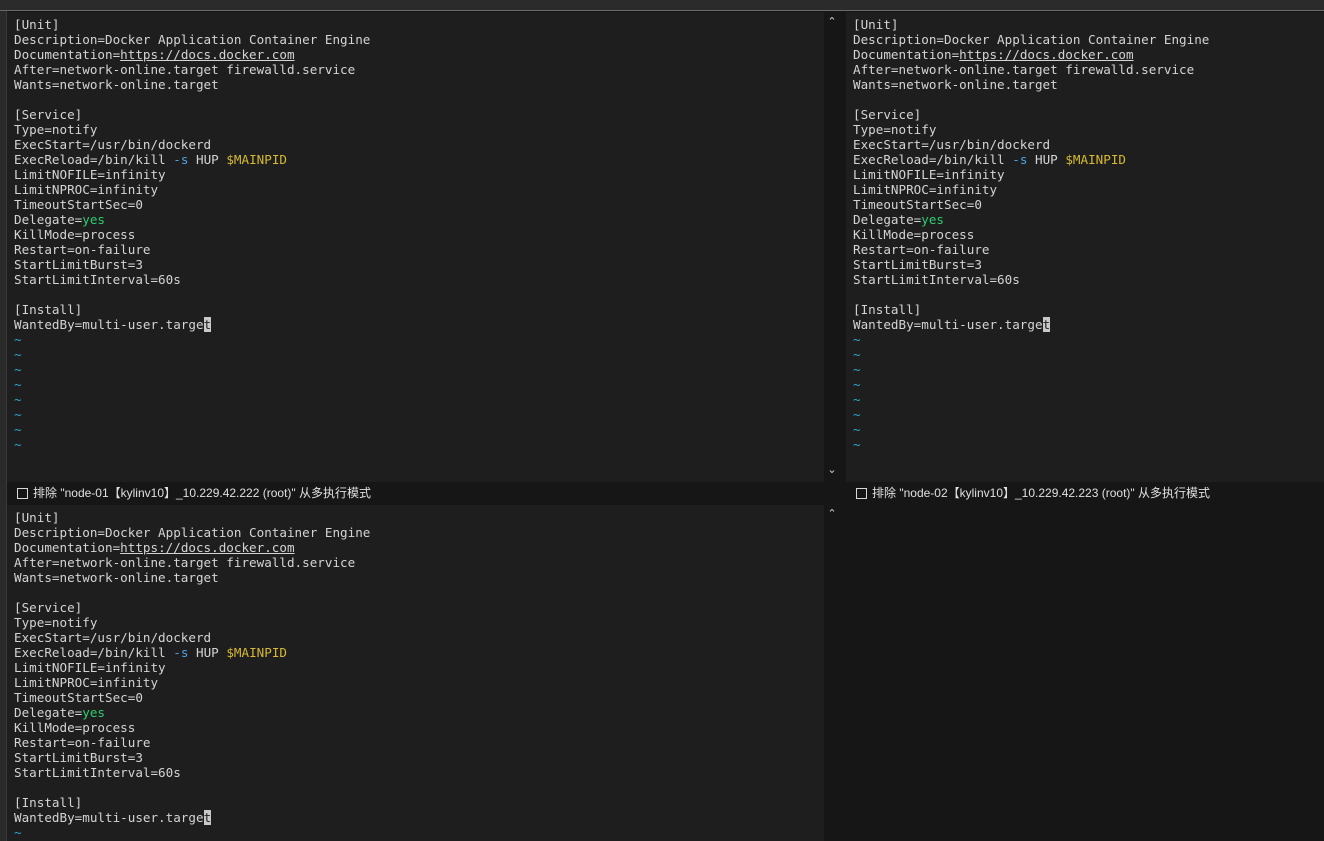 This screenshot has width=1324, height=841. I want to click on window-top-border, so click(662, 5).